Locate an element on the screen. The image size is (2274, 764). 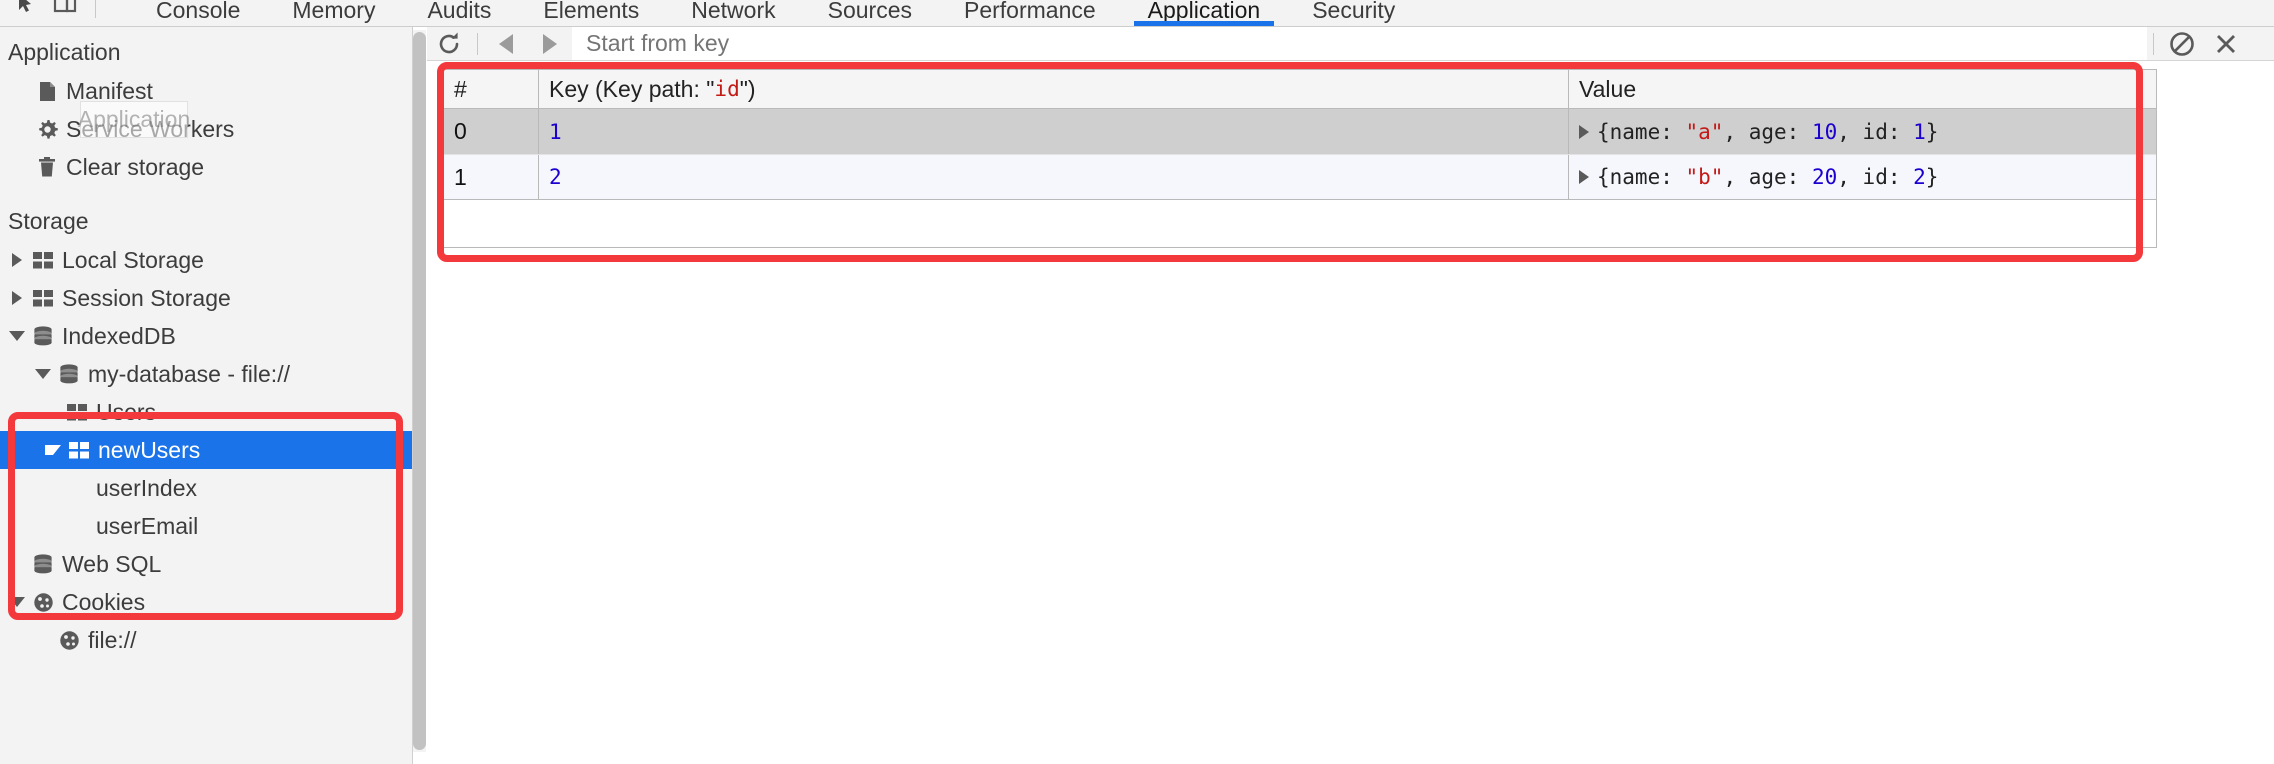
row-value-preview: {name: "b", age: 20, id: 2} is located at coordinates (1768, 177).